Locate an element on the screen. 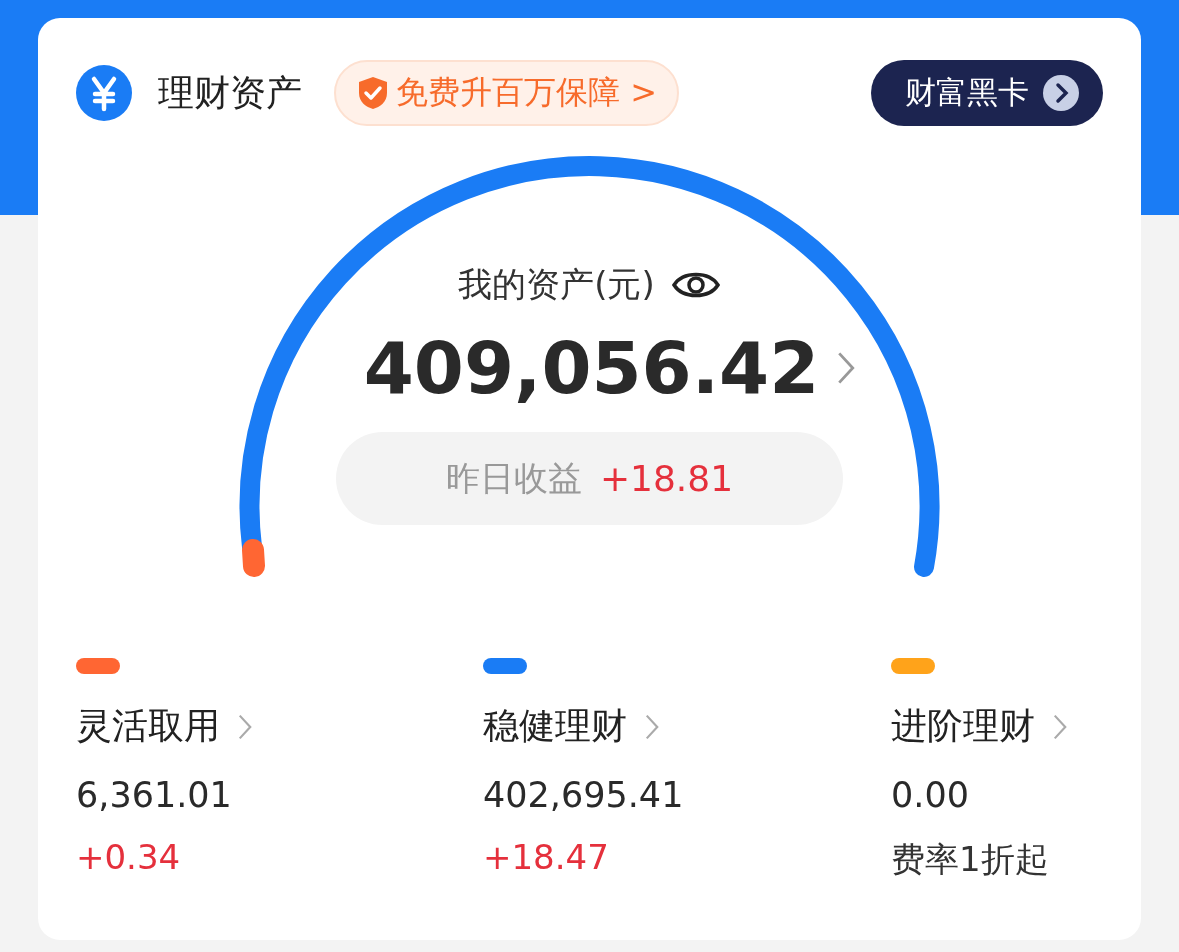  shield-icon is located at coordinates (373, 93).